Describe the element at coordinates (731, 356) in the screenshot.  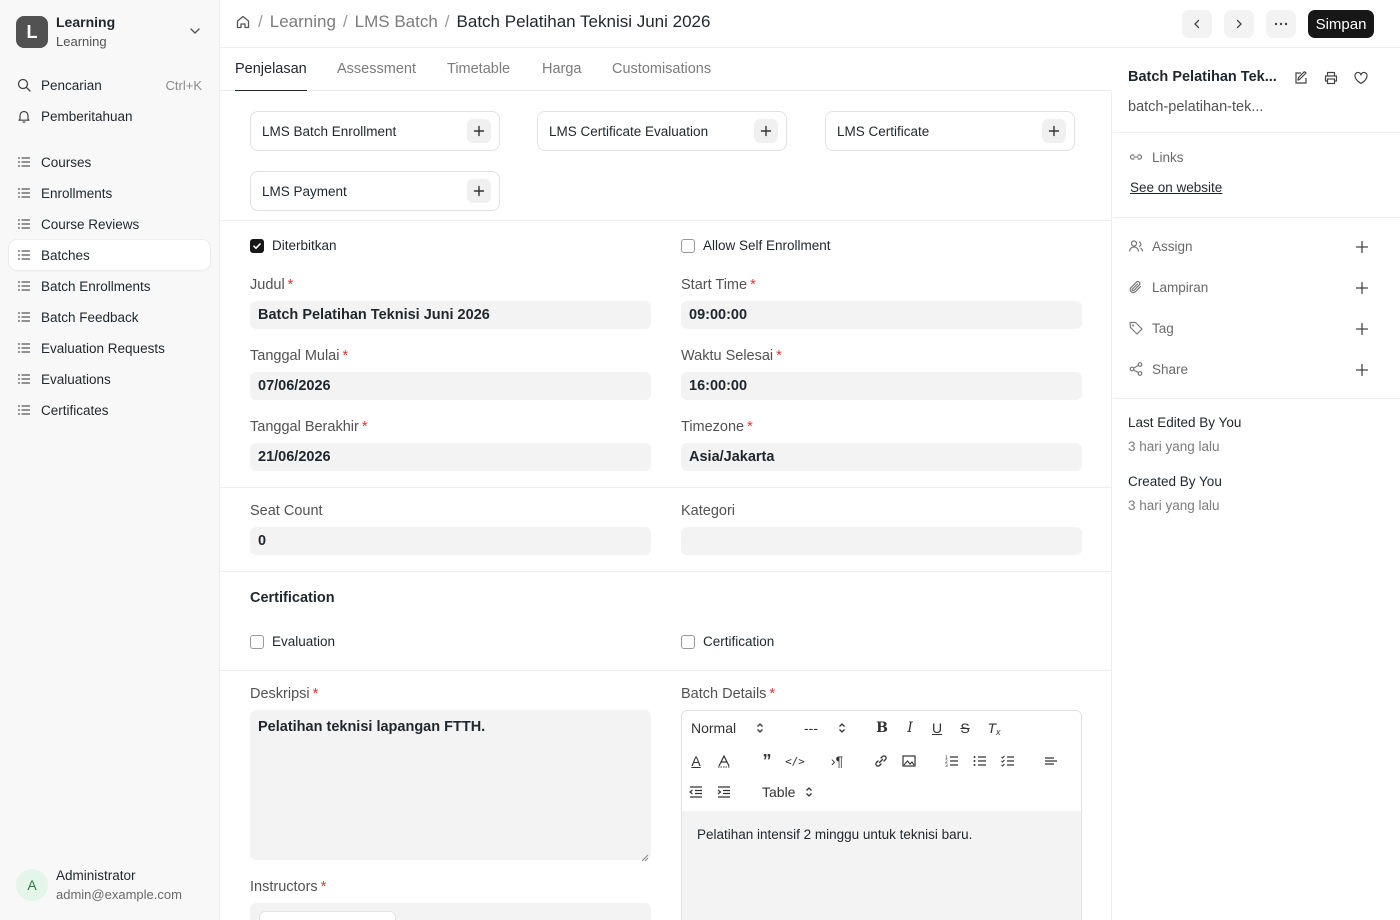
I see `end-time-label: Waktu Selesai *` at that location.